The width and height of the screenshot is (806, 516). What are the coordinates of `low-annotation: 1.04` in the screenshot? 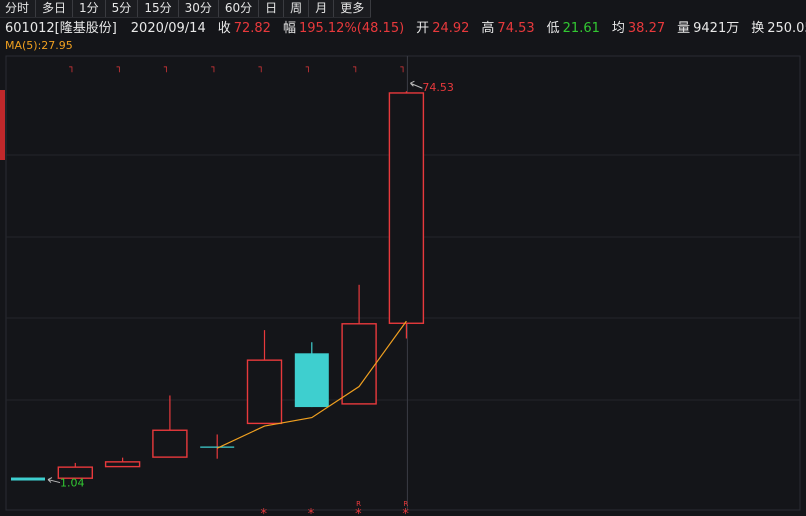 It's located at (72, 483).